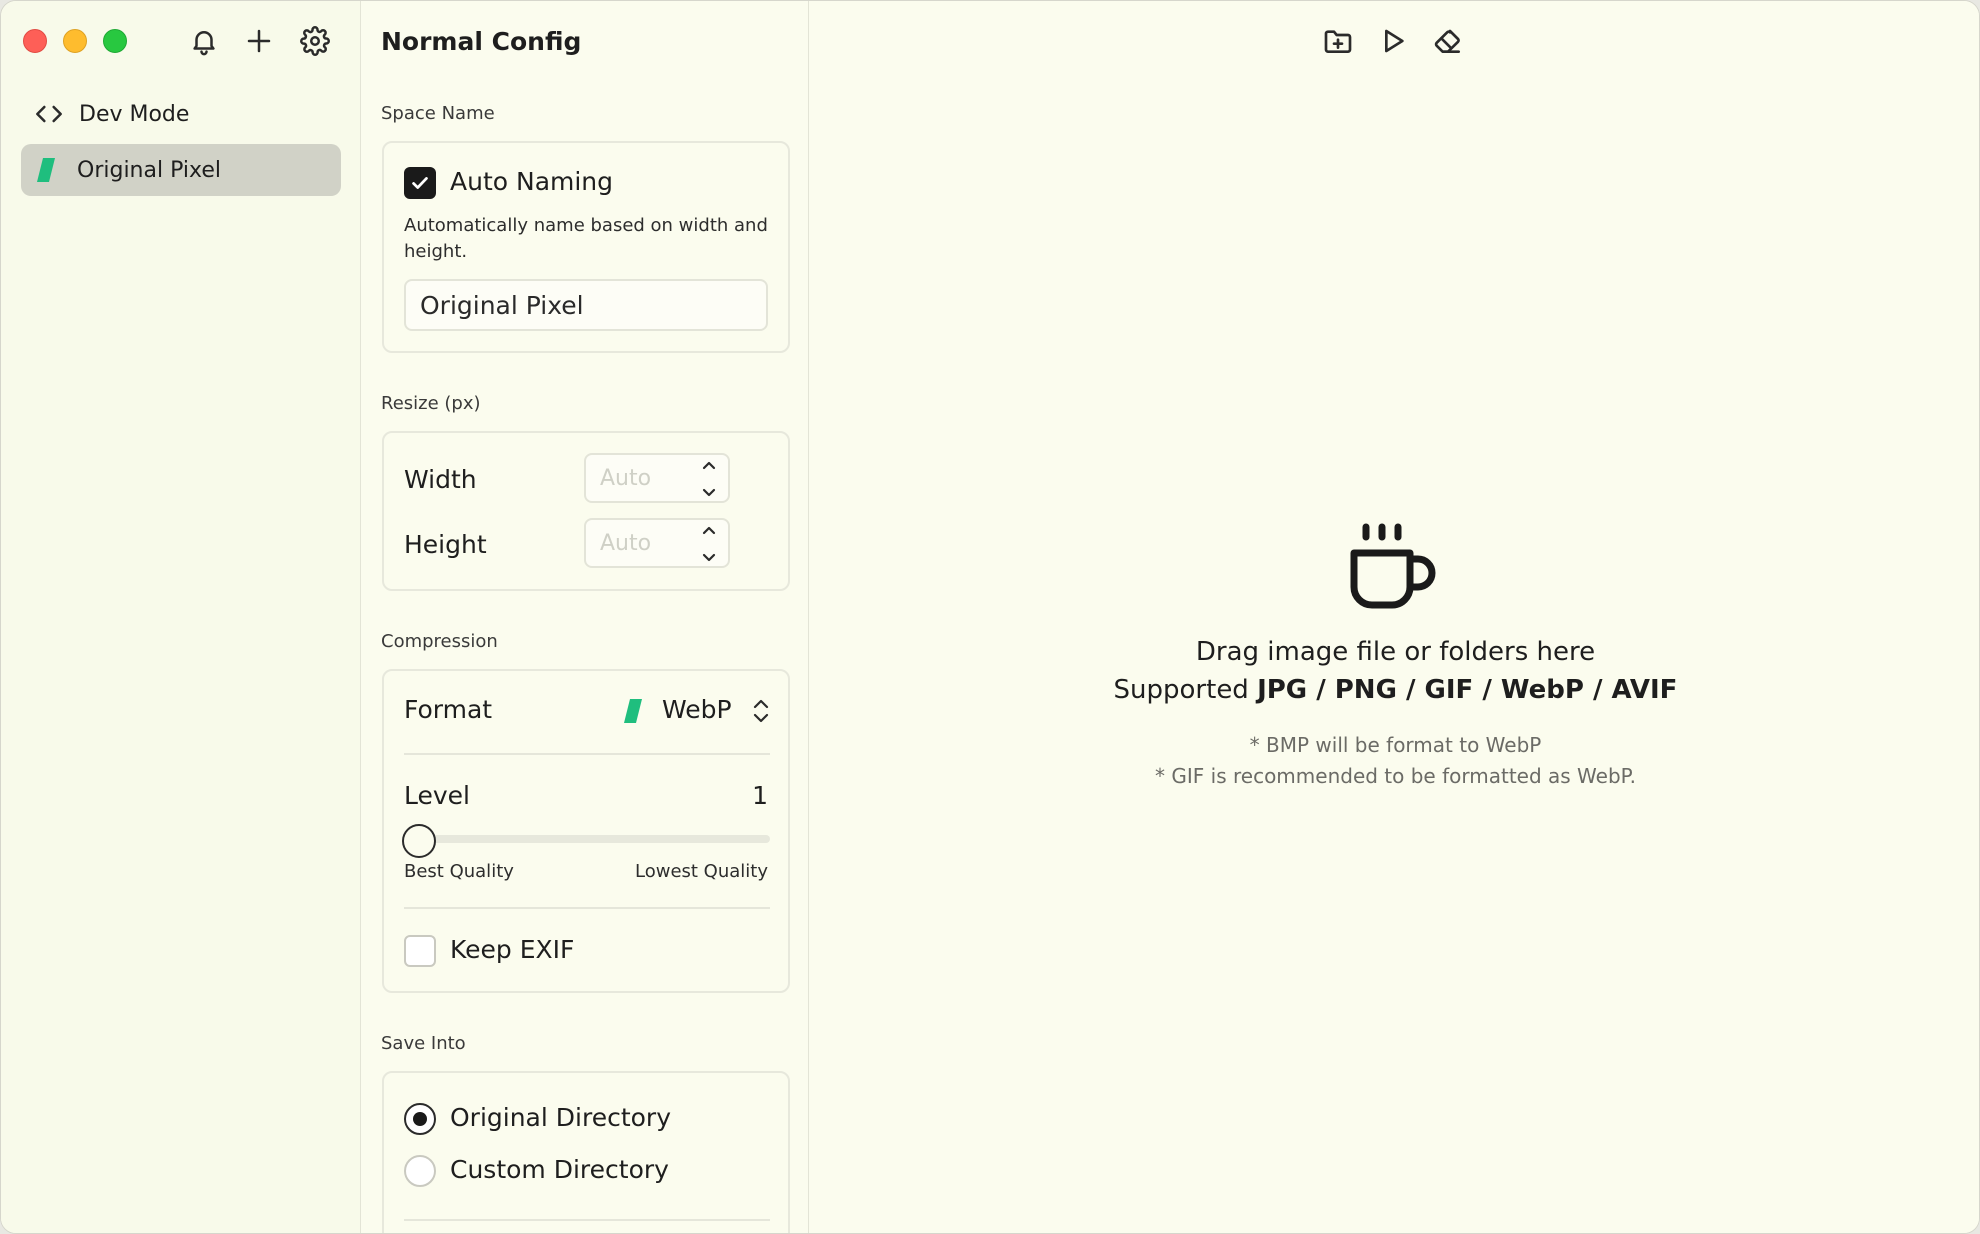 The image size is (1980, 1234). Describe the element at coordinates (440, 479) in the screenshot. I see `width-label: Width` at that location.